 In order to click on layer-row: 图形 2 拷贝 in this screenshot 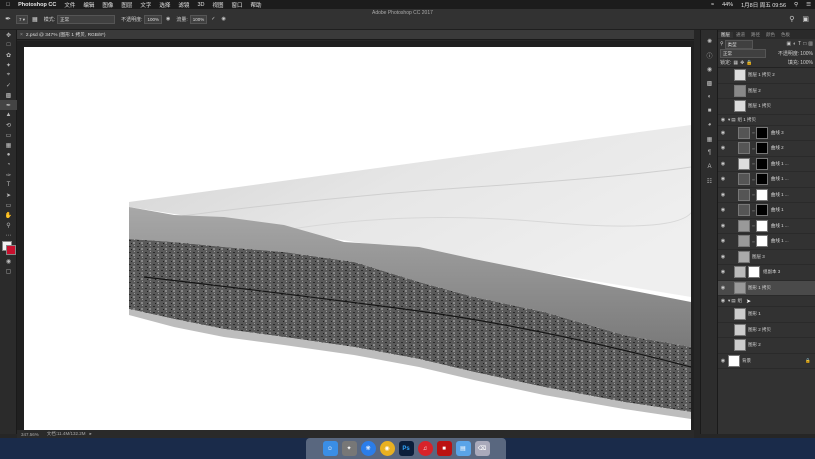, I will do `click(766, 330)`.